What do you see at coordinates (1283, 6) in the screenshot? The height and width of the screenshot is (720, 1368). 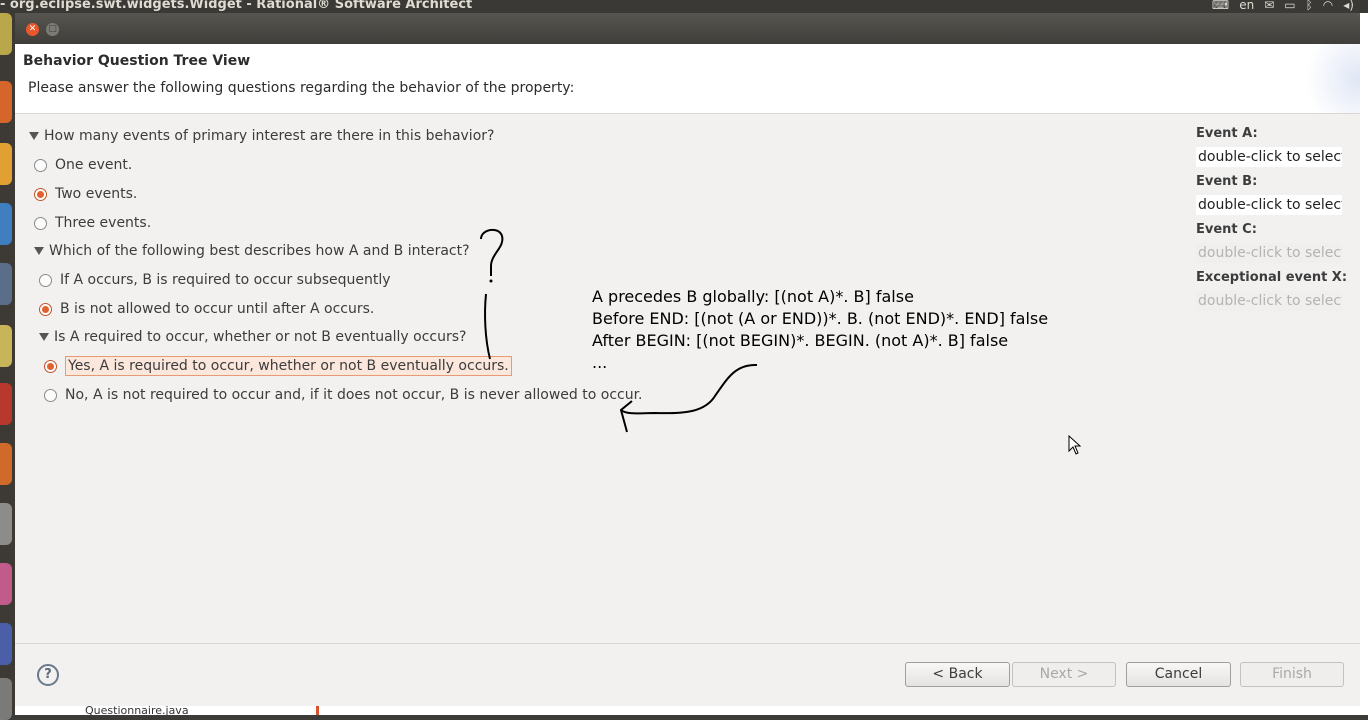 I see `system-tray: ⌨ en ✉ ▭ ᛒ ◠ ◂)` at bounding box center [1283, 6].